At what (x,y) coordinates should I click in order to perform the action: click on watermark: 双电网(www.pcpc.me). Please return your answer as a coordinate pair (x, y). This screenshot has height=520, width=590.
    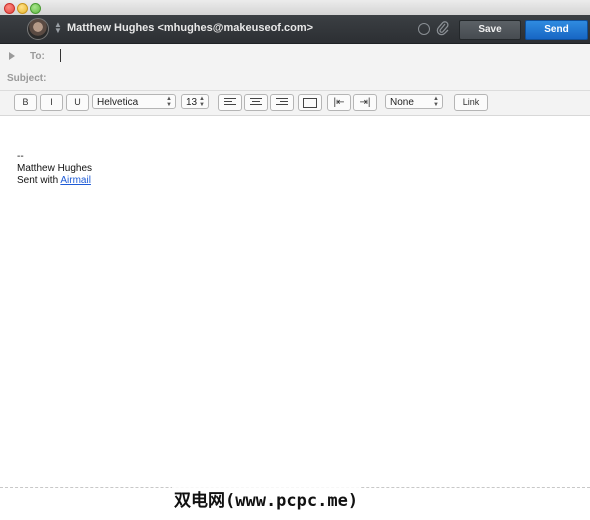
    Looking at the image, I should click on (266, 498).